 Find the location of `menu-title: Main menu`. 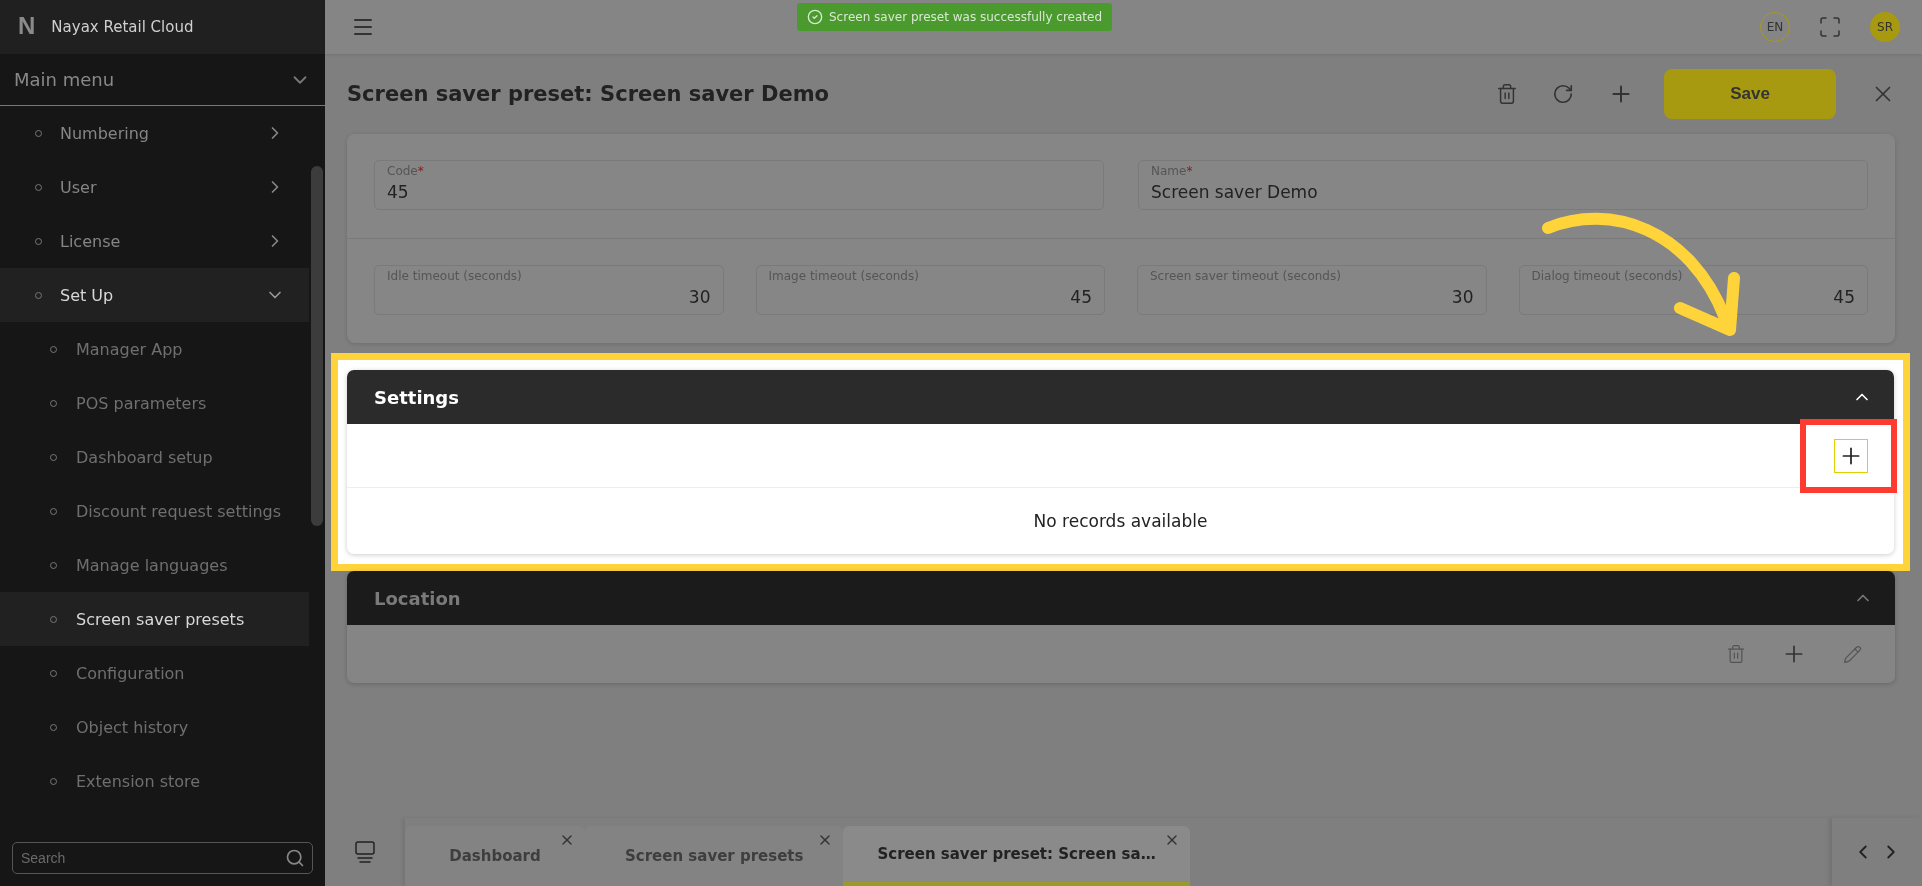

menu-title: Main menu is located at coordinates (64, 79).